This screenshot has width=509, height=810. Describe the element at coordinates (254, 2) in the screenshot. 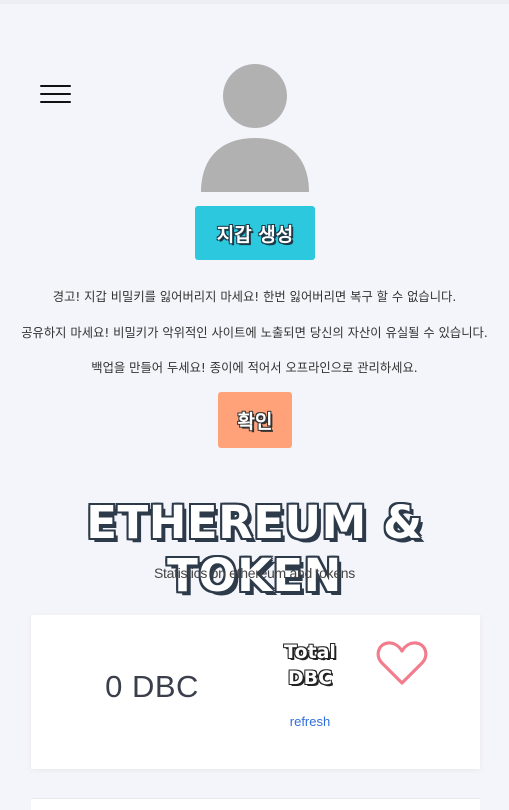

I see `top-bar` at that location.